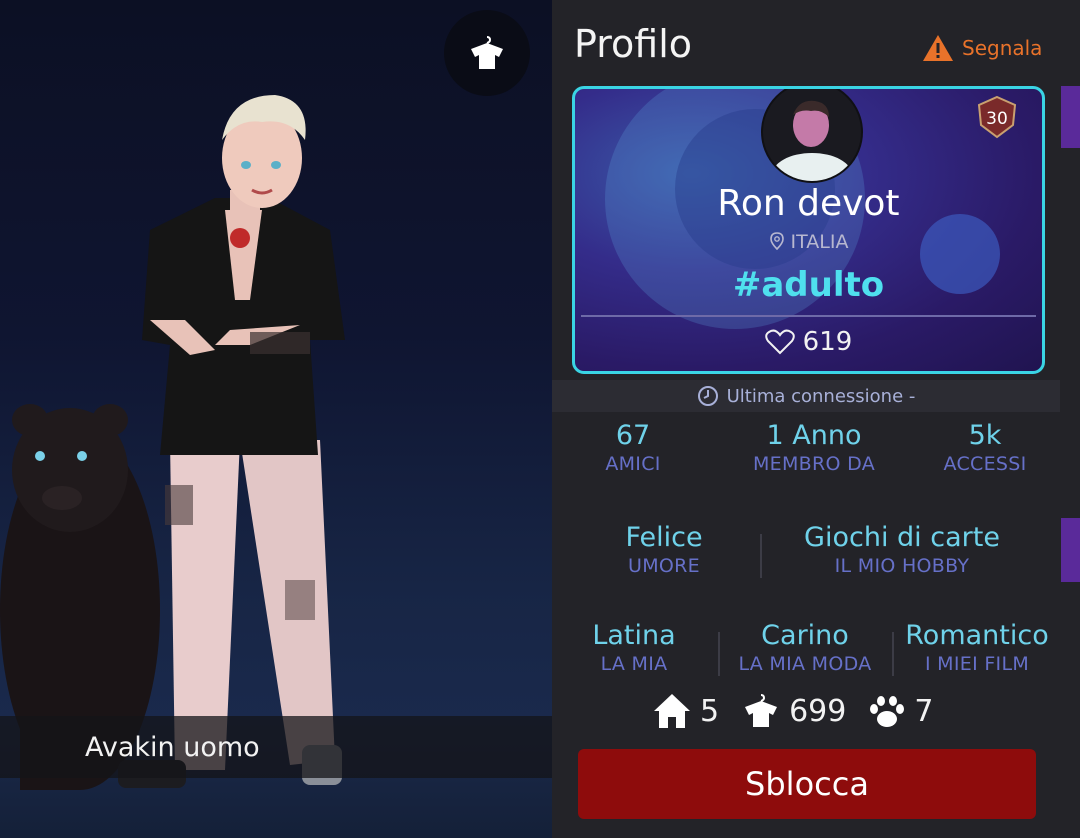 Image resolution: width=1080 pixels, height=838 pixels. I want to click on trait-label: LA MIA, so click(634, 664).